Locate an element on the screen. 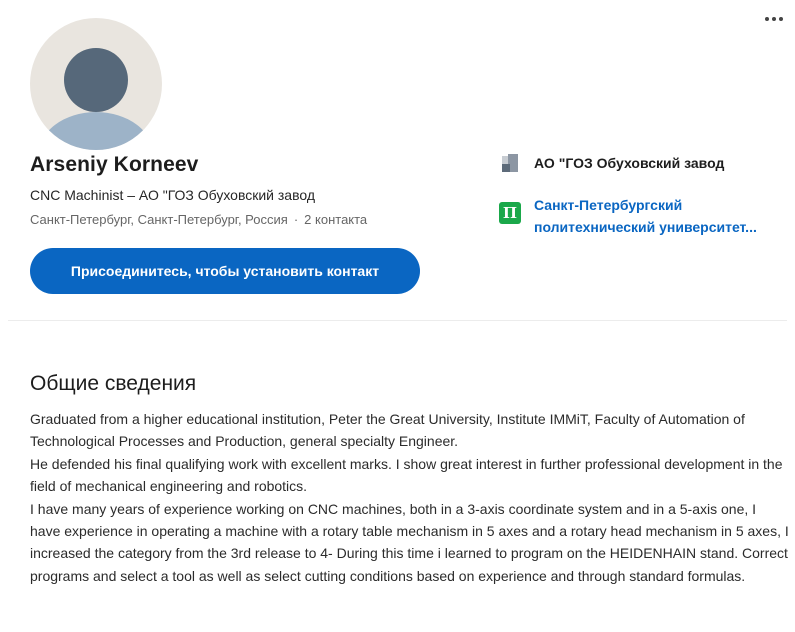 The width and height of the screenshot is (795, 632). more-options-button is located at coordinates (774, 19).